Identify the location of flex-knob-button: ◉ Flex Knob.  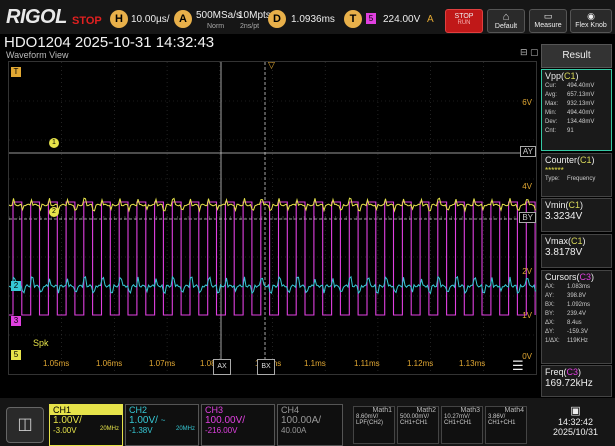
(591, 21).